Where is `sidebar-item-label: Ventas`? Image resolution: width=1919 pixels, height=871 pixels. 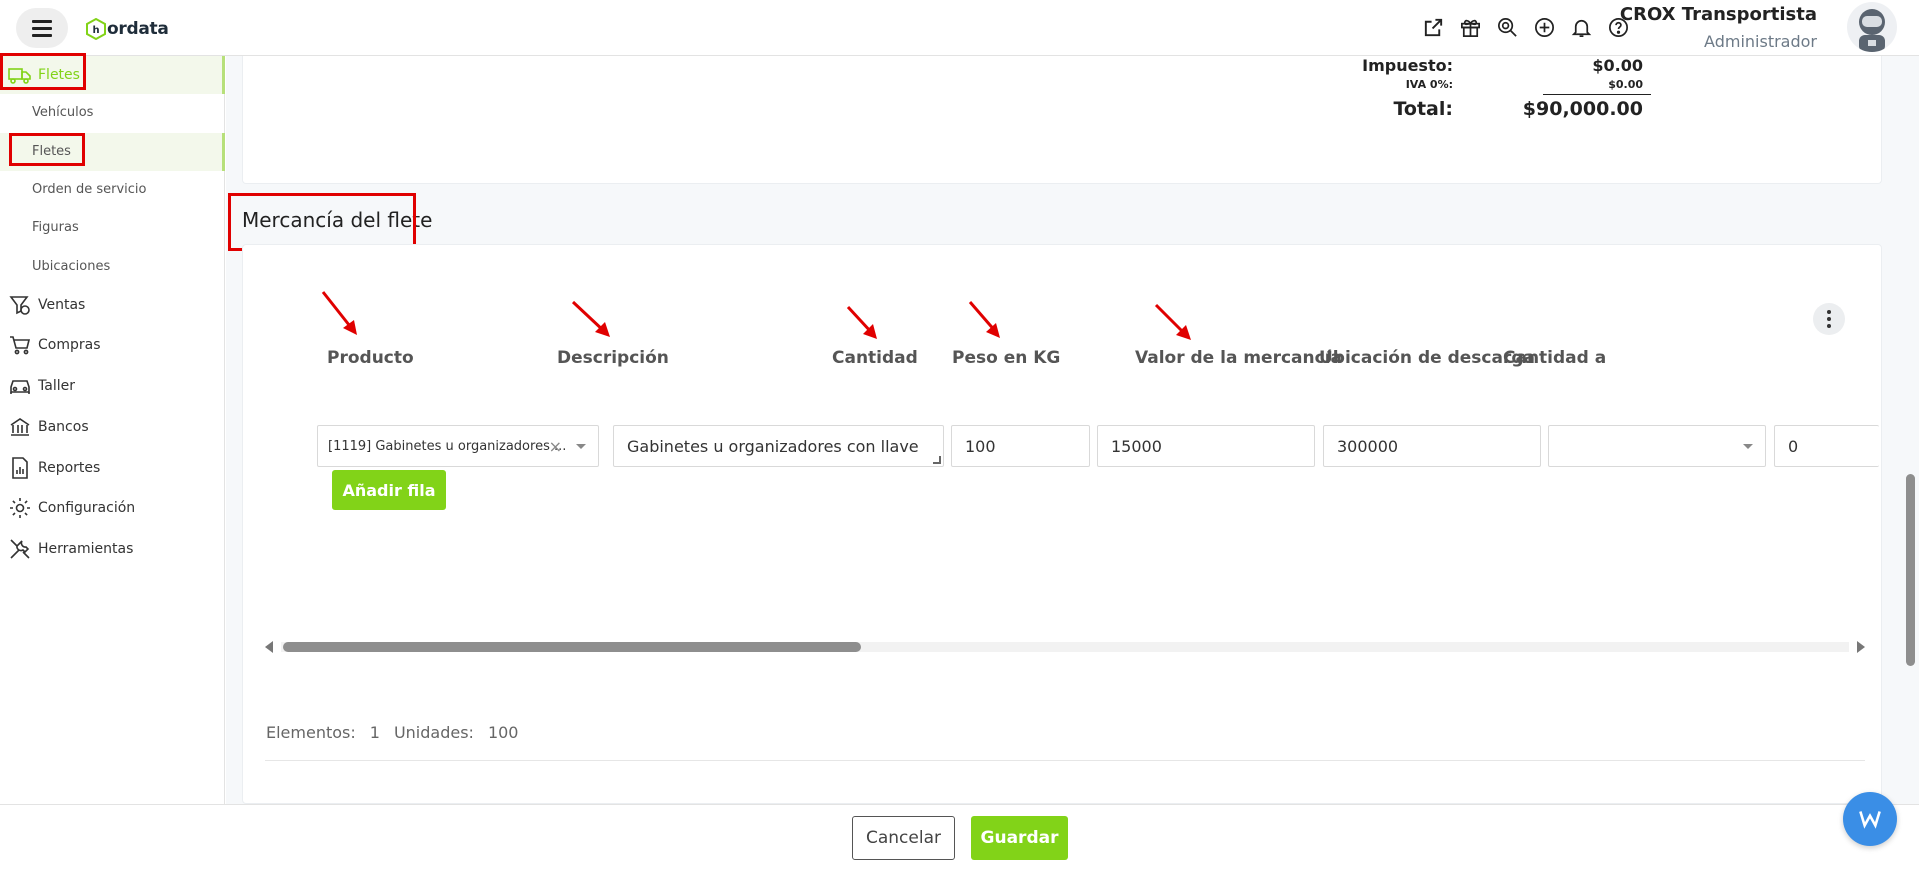
sidebar-item-label: Ventas is located at coordinates (62, 305).